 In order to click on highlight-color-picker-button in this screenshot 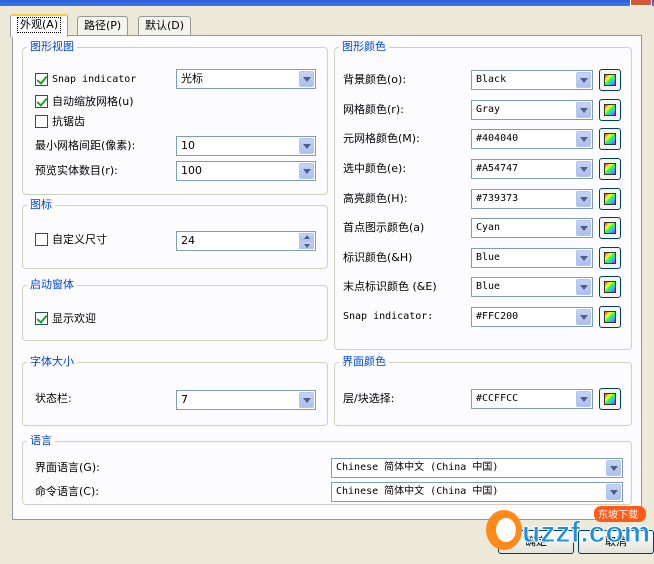, I will do `click(610, 199)`.